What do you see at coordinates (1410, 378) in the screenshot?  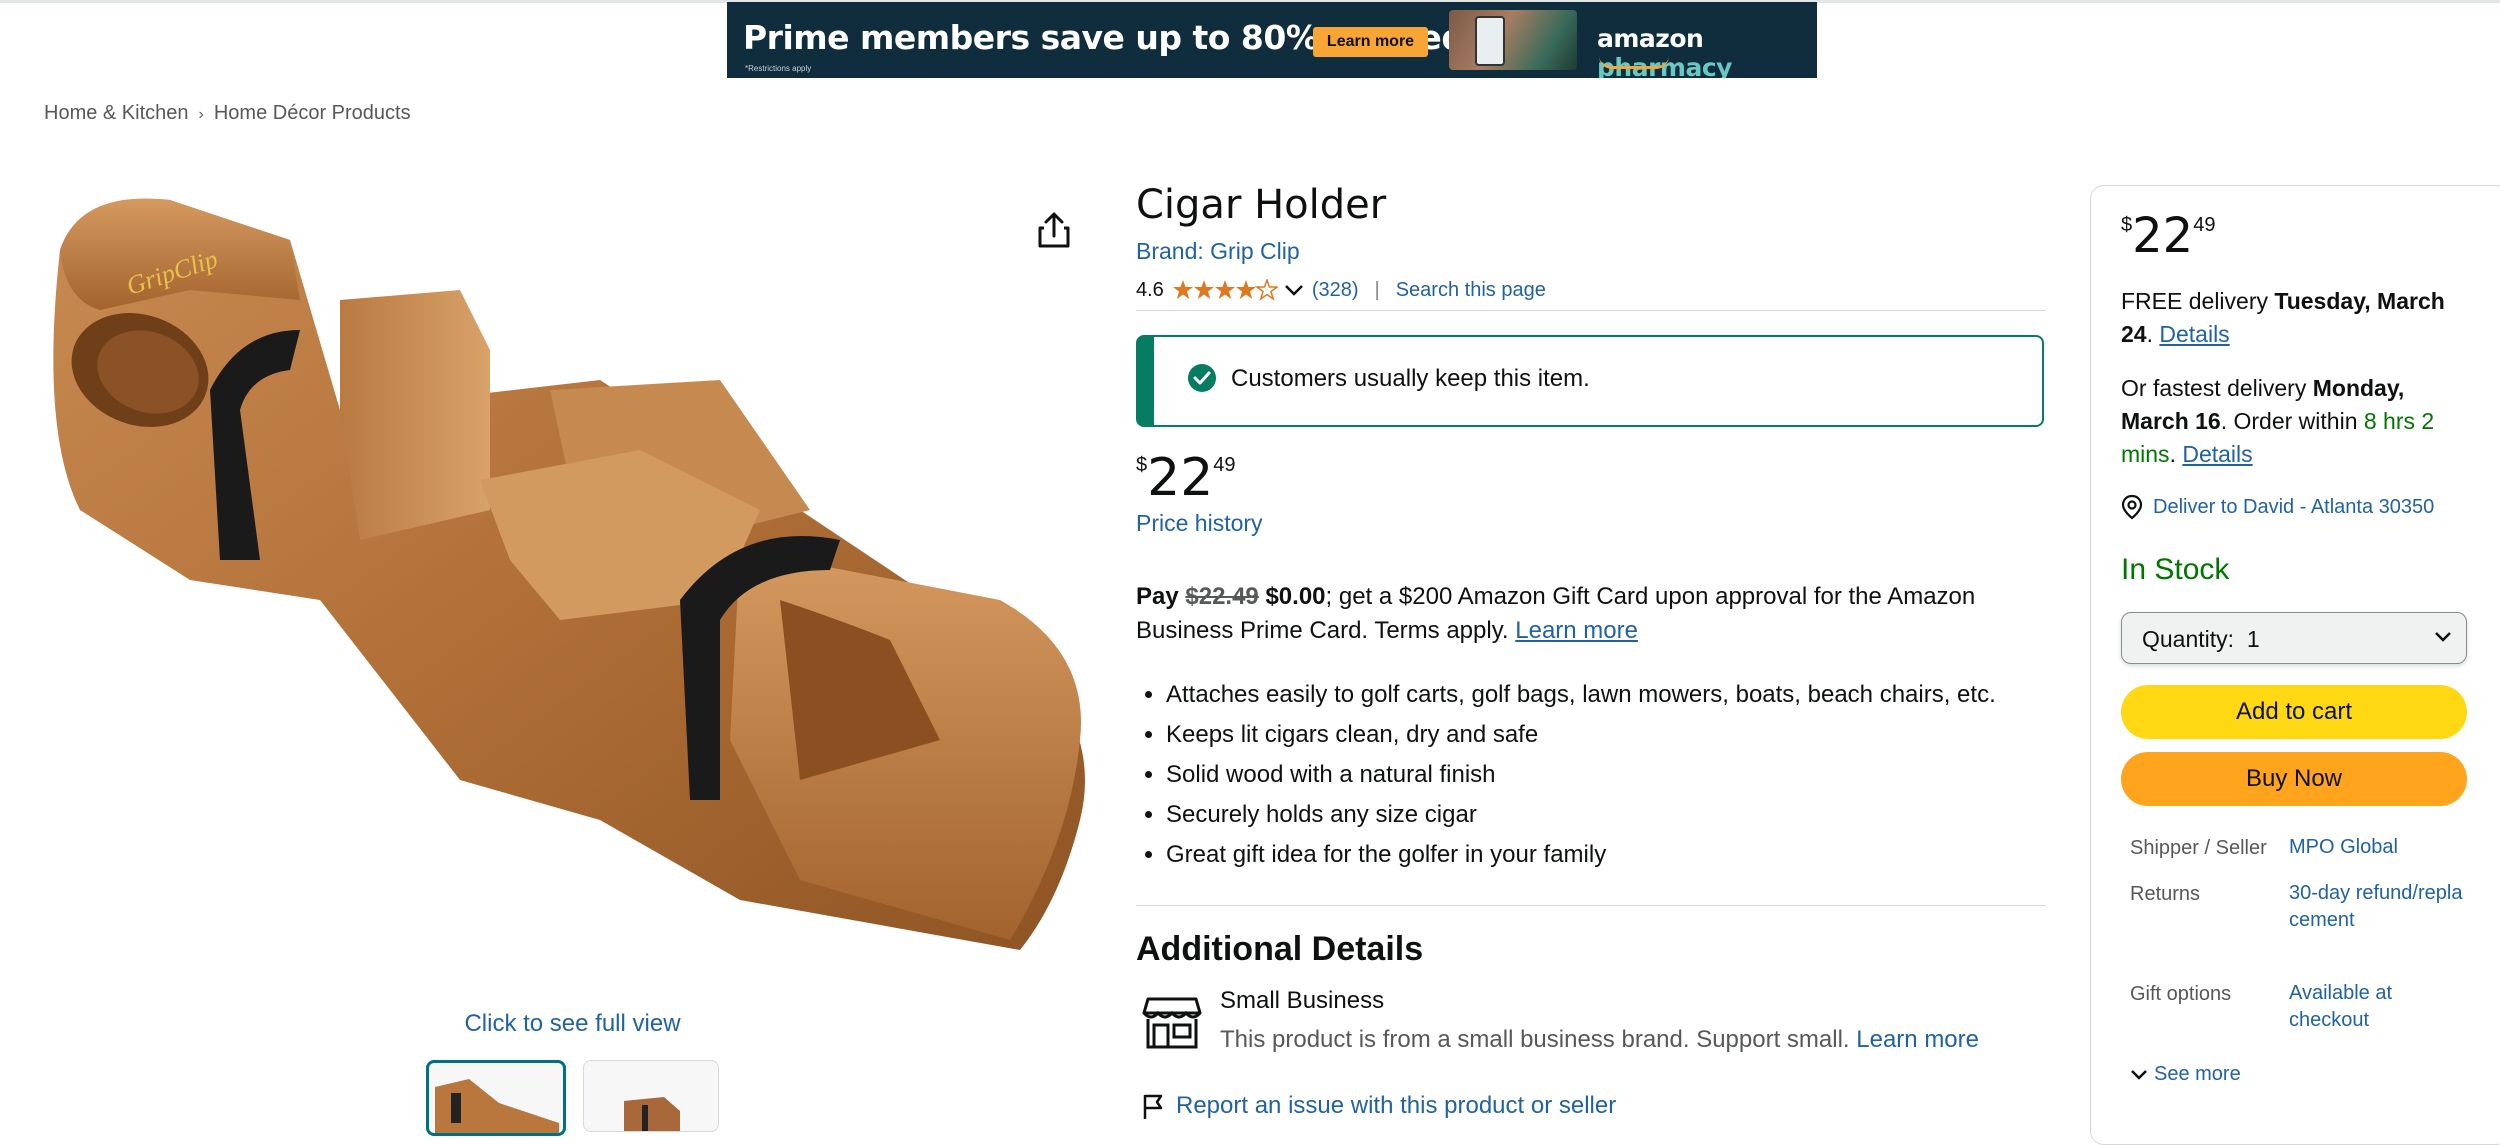 I see `keep-message: Customers usually keep this item.` at bounding box center [1410, 378].